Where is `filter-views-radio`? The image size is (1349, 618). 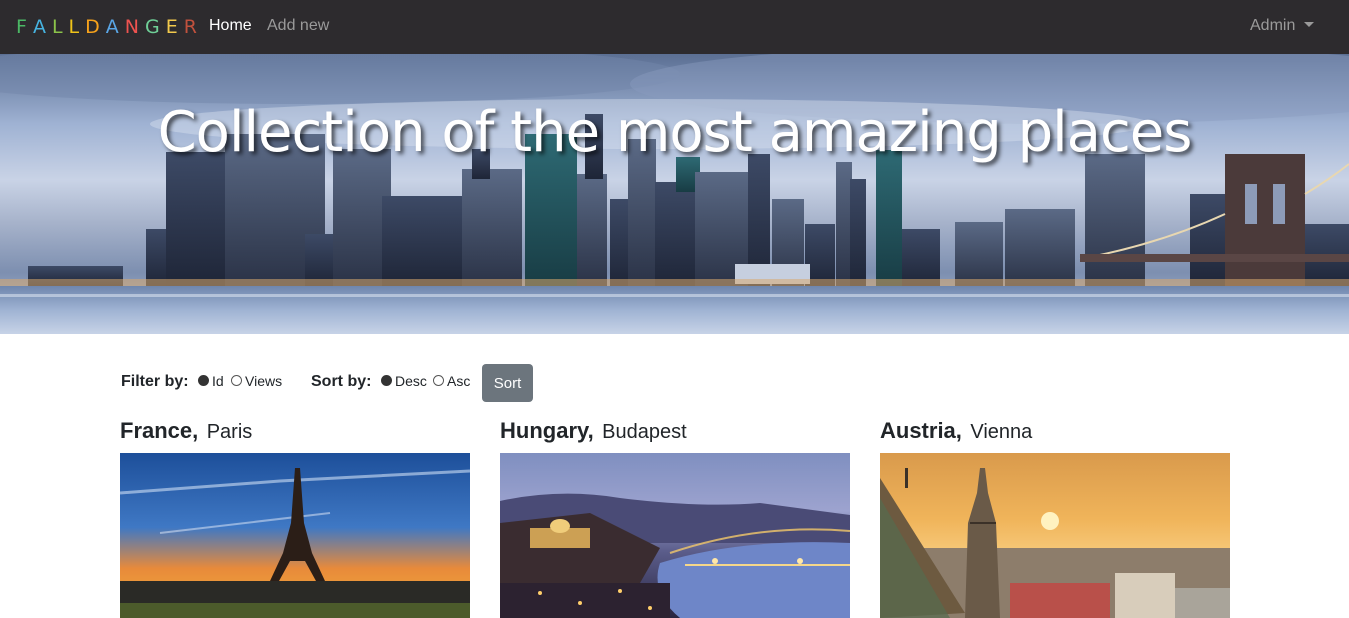 filter-views-radio is located at coordinates (236, 380).